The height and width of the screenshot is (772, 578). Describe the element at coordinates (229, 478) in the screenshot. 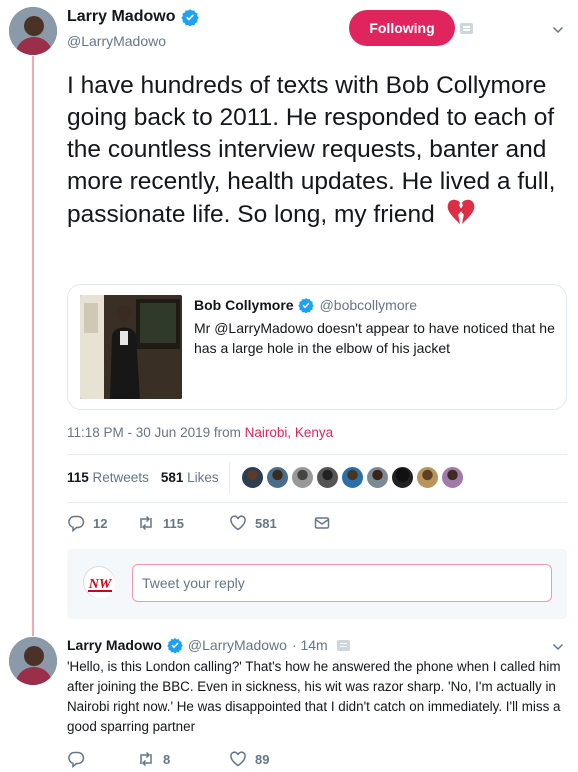

I see `stats-separator` at that location.